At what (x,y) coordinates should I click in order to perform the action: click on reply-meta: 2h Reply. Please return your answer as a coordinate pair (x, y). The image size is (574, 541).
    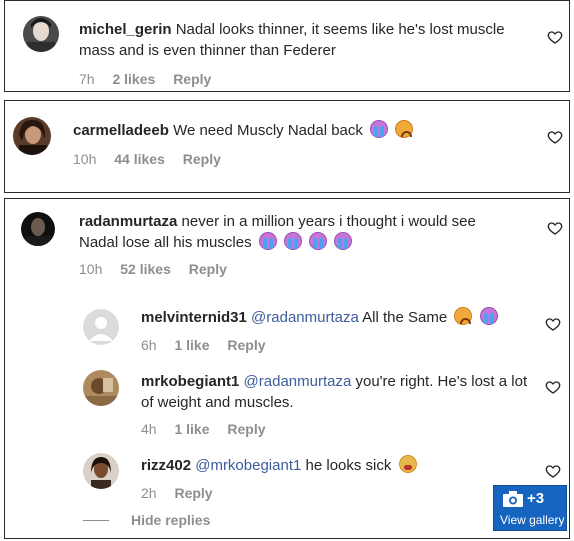
    Looking at the image, I should click on (184, 493).